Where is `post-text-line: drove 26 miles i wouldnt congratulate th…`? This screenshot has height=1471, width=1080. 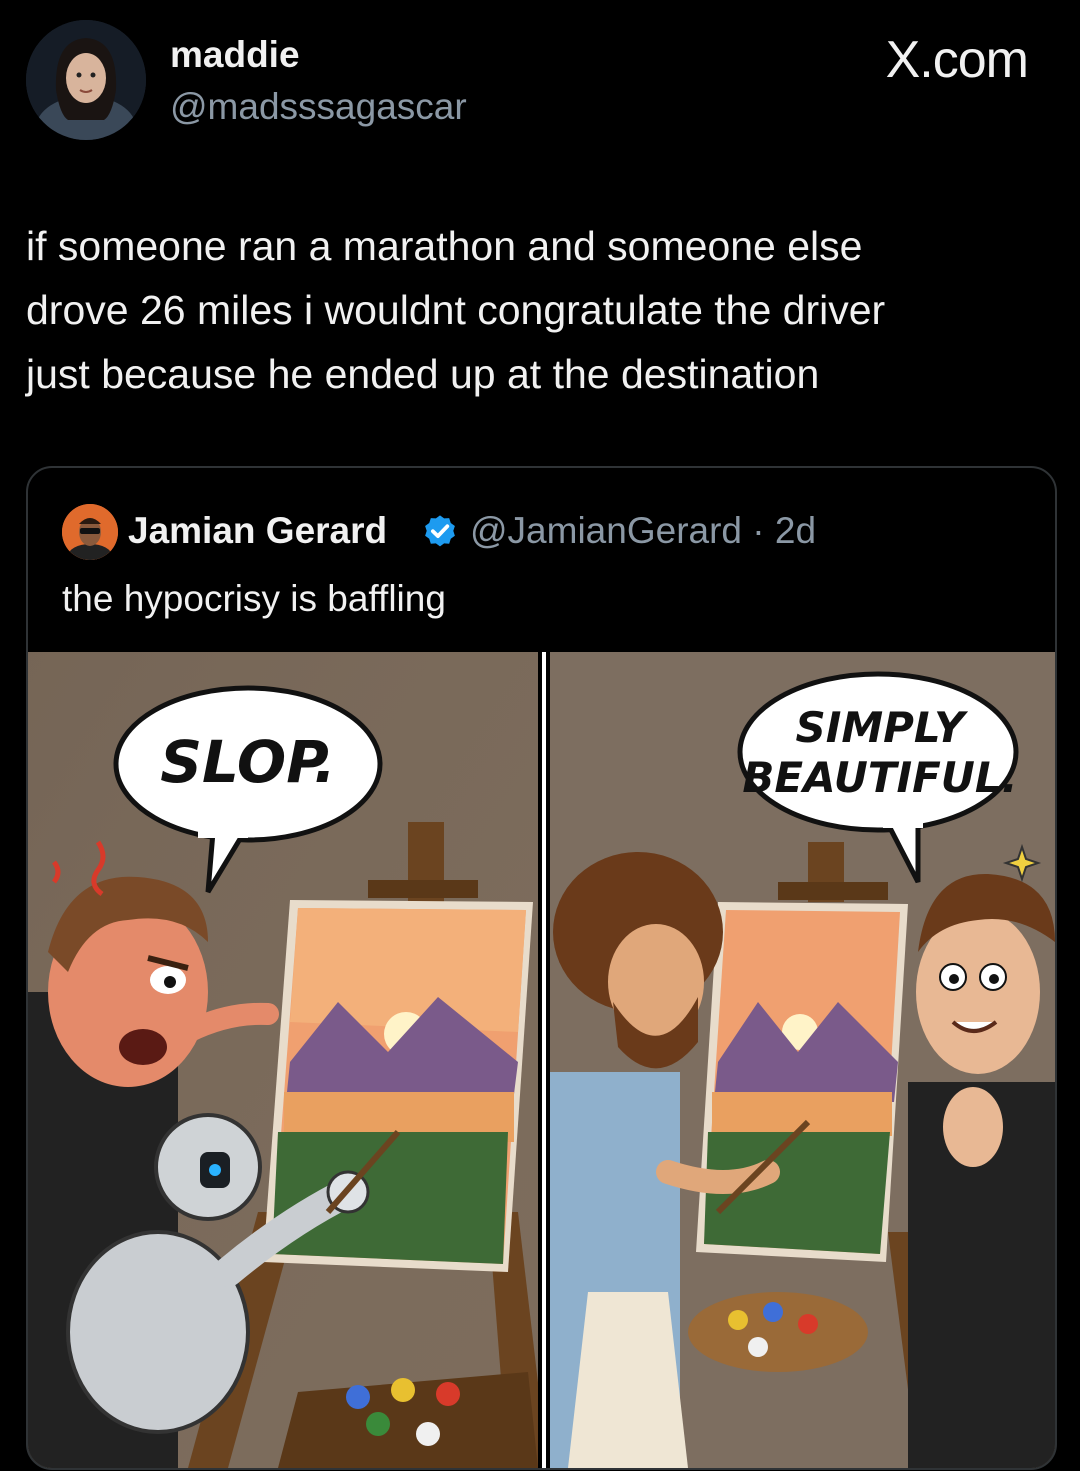
post-text-line: drove 26 miles i wouldnt congratulate th… is located at coordinates (456, 310).